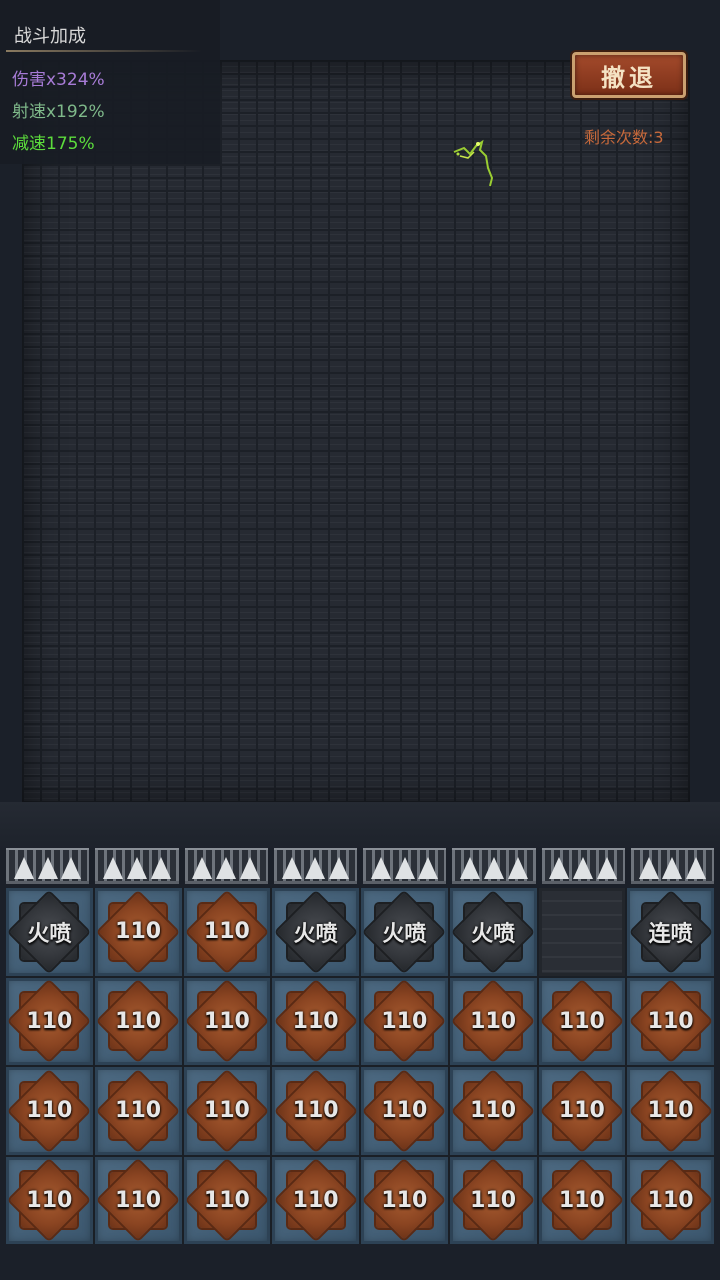  What do you see at coordinates (629, 75) in the screenshot?
I see `retreat-button: 撤退` at bounding box center [629, 75].